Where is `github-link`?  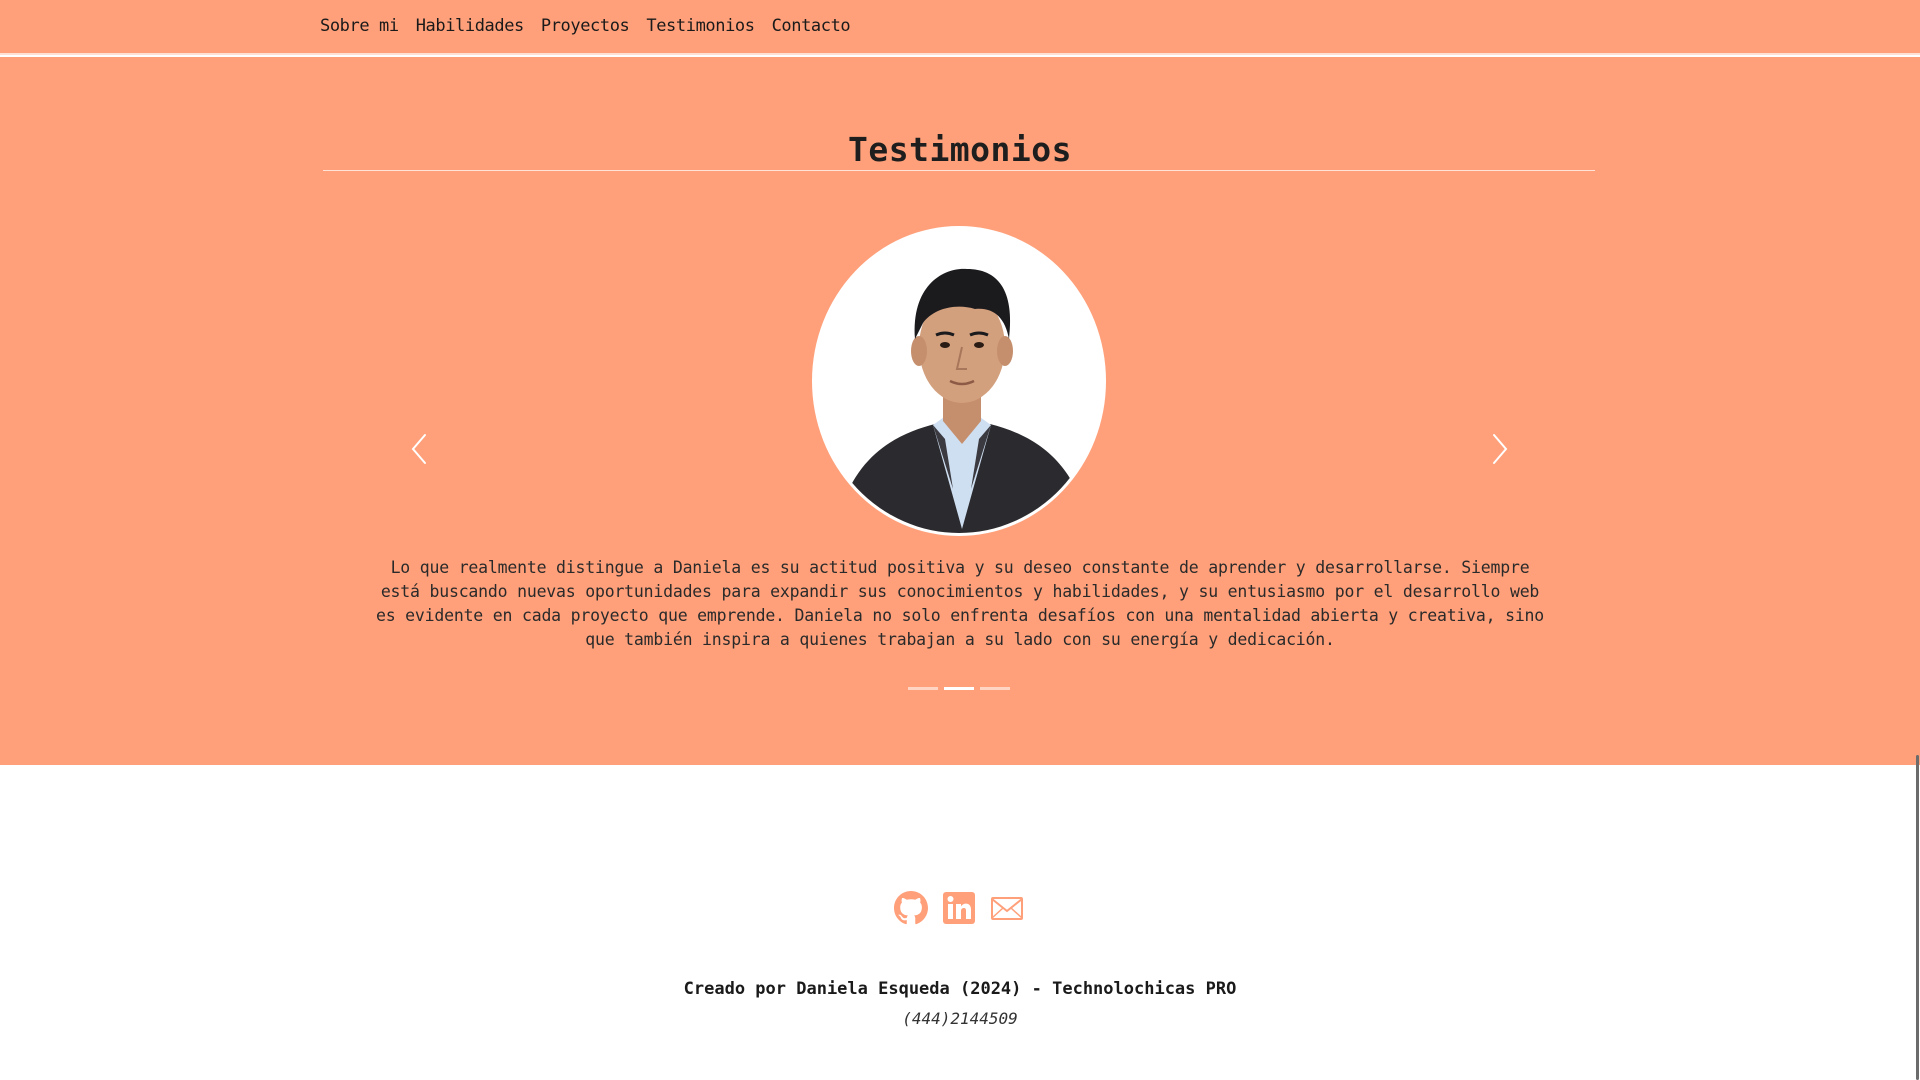
github-link is located at coordinates (911, 908).